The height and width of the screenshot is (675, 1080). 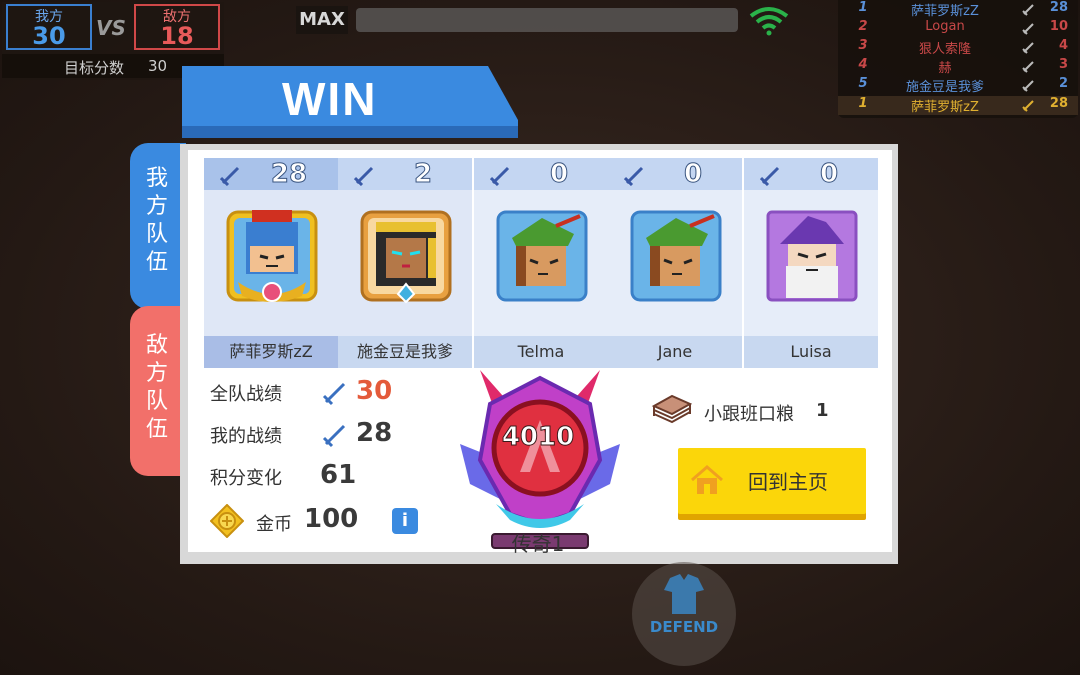 I want to click on coins-label: 金币, so click(x=274, y=524).